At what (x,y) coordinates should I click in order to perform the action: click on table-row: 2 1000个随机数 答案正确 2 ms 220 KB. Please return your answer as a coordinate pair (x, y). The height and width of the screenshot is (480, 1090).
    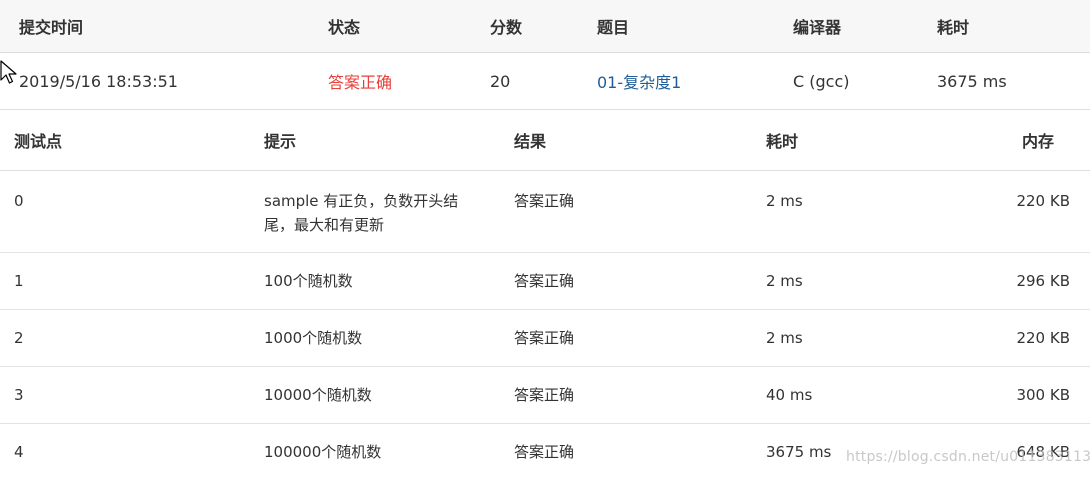
    Looking at the image, I should click on (545, 338).